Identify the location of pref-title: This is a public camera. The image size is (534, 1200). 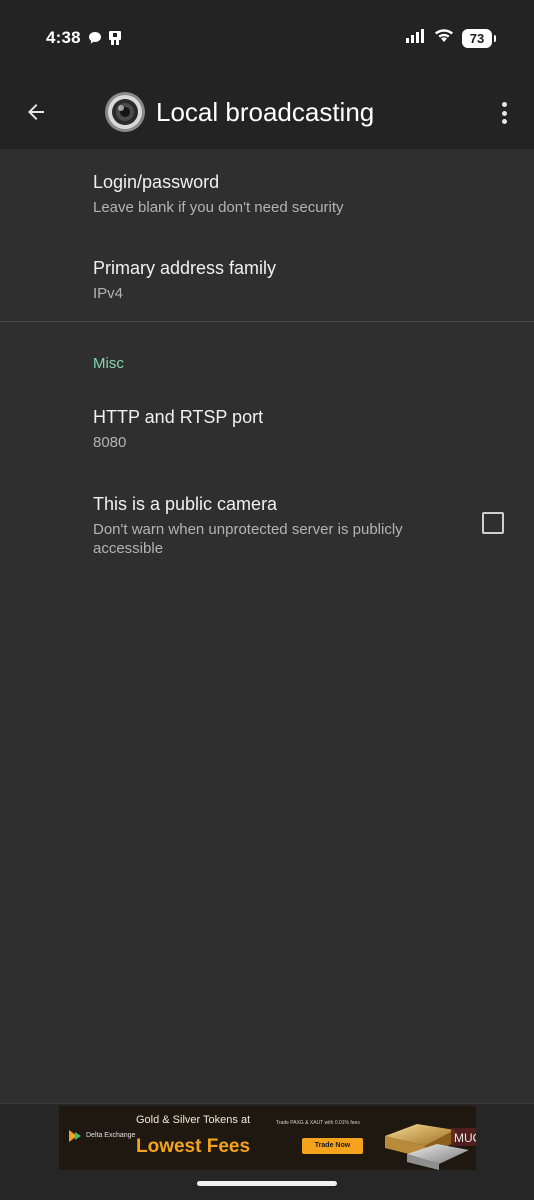
(185, 504).